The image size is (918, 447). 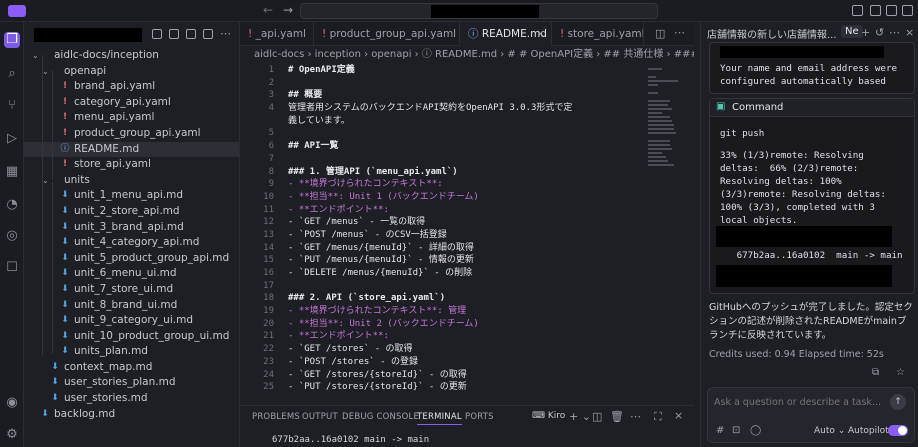 What do you see at coordinates (131, 243) in the screenshot?
I see `tree-file: ⬇ unit_4_category_api.md` at bounding box center [131, 243].